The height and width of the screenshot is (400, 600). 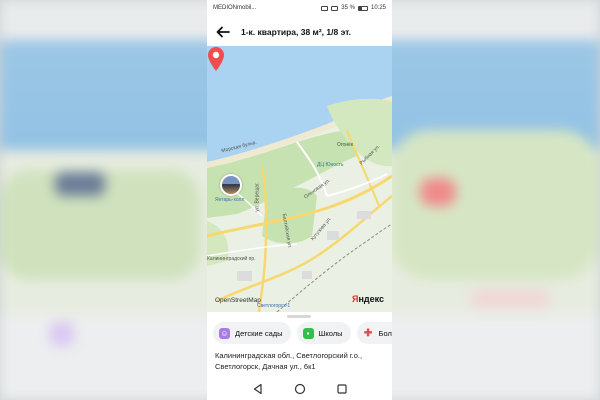 What do you see at coordinates (296, 32) in the screenshot?
I see `page-title: 1-к. квартира, 38 м², 1/8 эт.` at bounding box center [296, 32].